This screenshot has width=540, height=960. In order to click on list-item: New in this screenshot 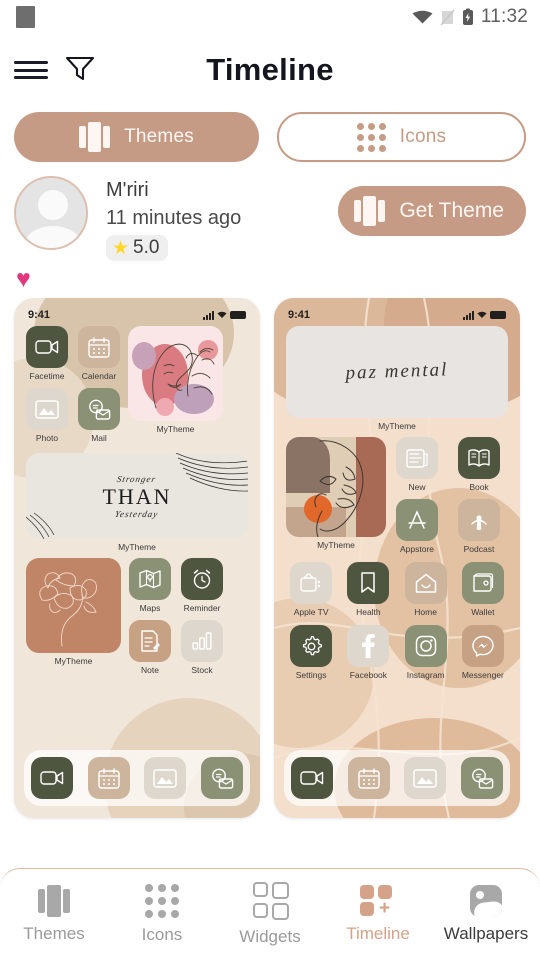, I will do `click(417, 464)`.